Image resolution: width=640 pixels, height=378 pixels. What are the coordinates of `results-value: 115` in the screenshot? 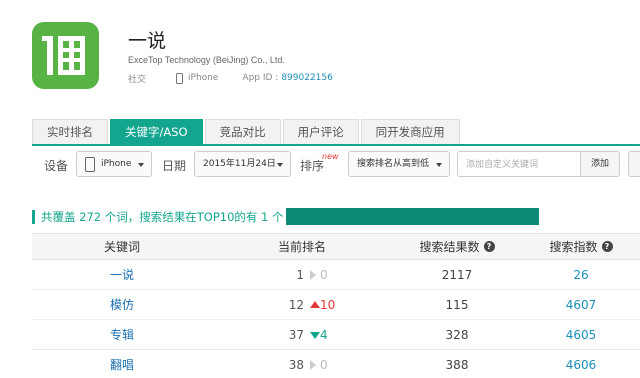 It's located at (457, 304).